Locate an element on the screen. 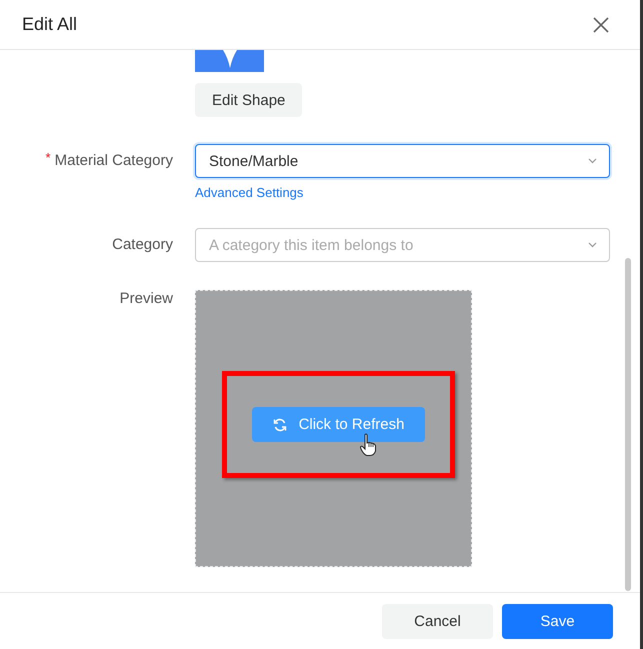  hand-cursor-icon is located at coordinates (368, 445).